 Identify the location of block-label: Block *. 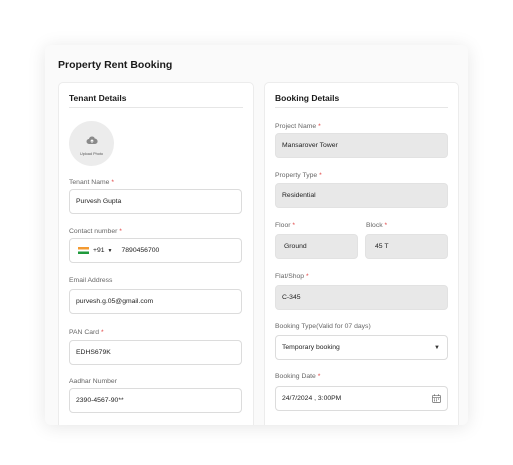
(377, 225).